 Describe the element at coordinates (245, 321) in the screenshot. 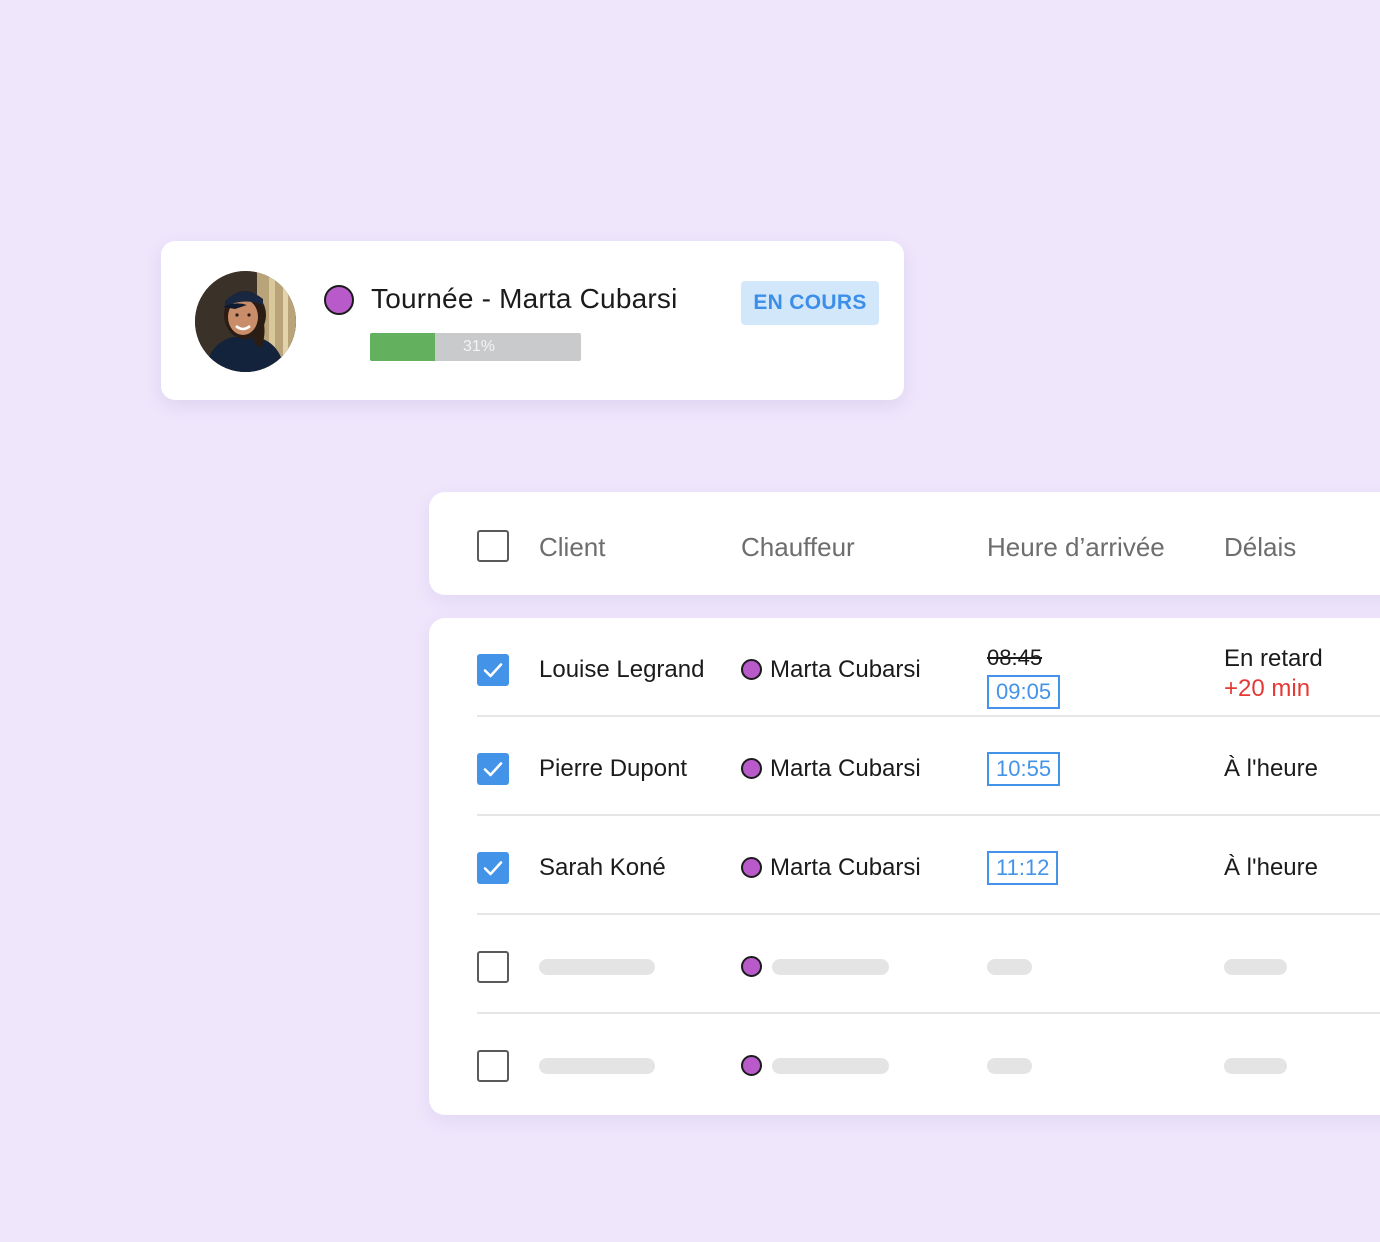

I see `driver-avatar` at that location.